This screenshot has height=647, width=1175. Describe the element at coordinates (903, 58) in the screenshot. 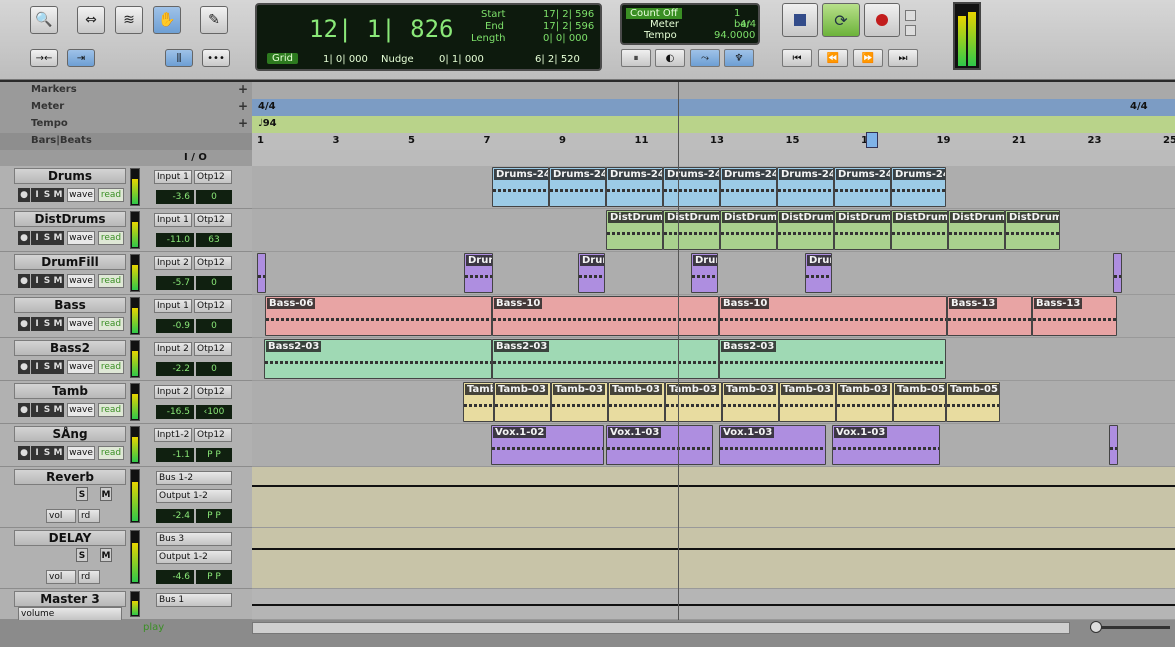

I see `go-to-end-icon: ⏭` at that location.